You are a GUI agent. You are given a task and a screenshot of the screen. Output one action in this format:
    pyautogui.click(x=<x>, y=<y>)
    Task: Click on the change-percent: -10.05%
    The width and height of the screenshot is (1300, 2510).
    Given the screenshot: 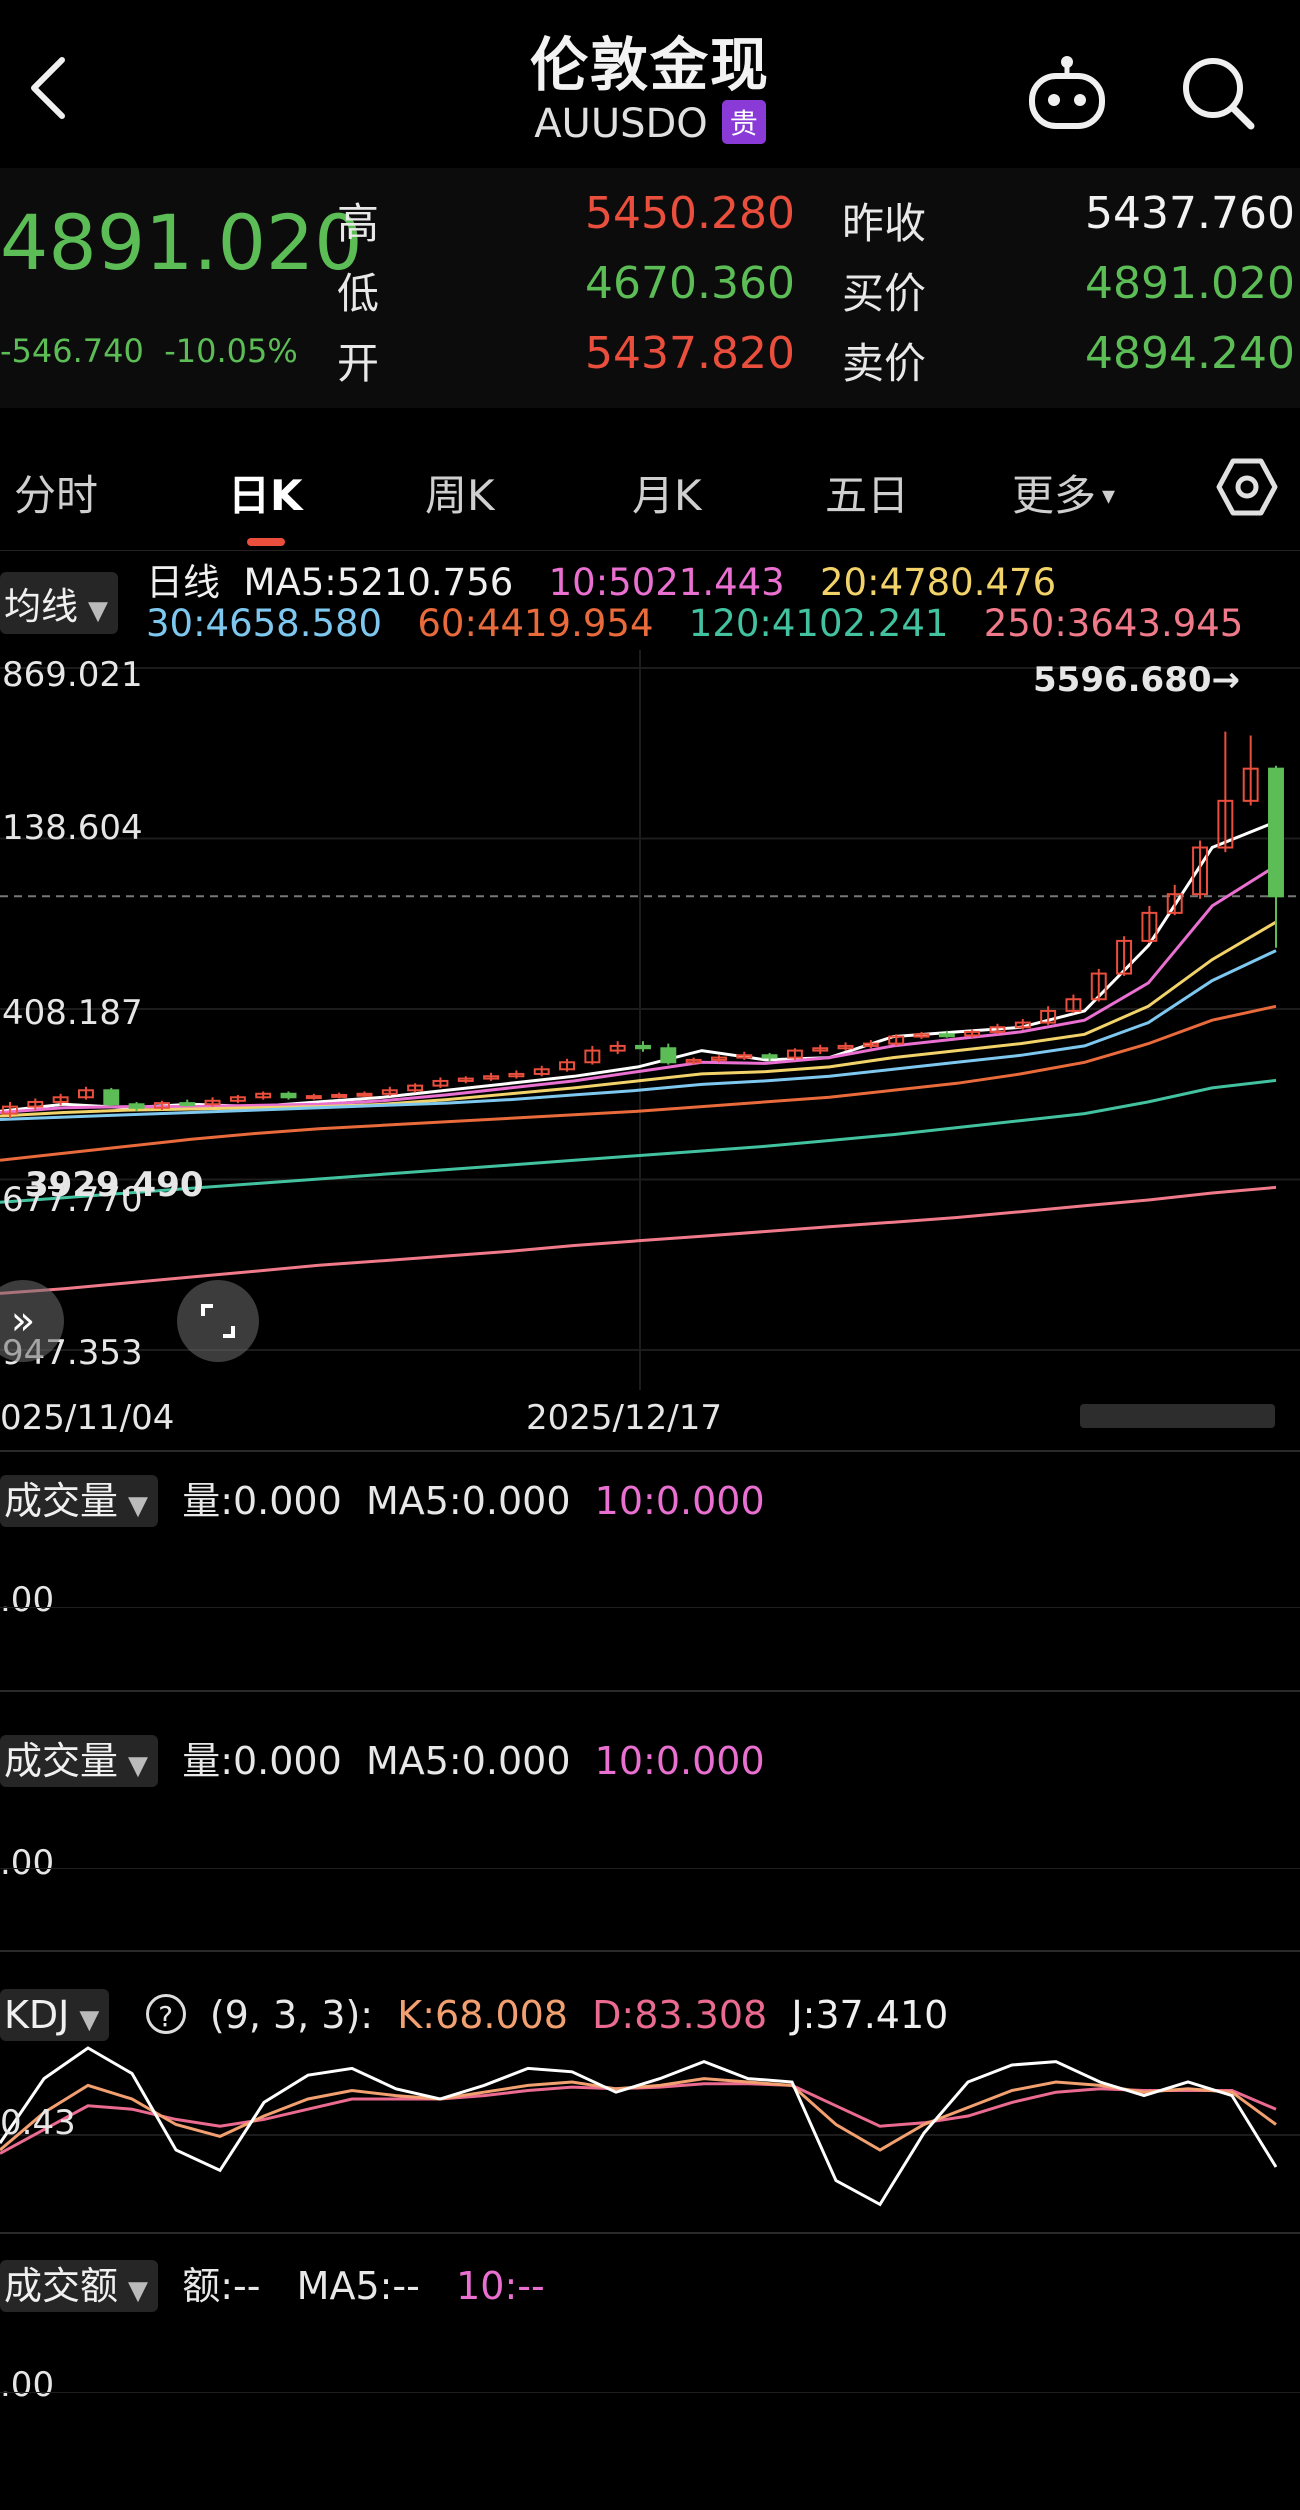 What is the action you would take?
    pyautogui.click(x=231, y=351)
    